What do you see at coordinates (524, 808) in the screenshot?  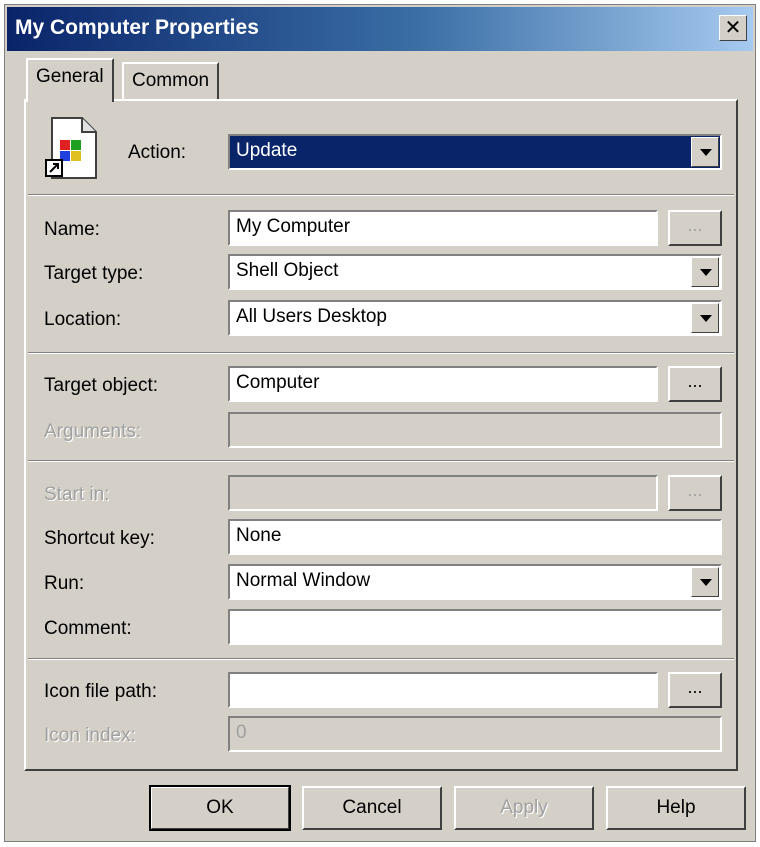 I see `apply-button: Apply` at bounding box center [524, 808].